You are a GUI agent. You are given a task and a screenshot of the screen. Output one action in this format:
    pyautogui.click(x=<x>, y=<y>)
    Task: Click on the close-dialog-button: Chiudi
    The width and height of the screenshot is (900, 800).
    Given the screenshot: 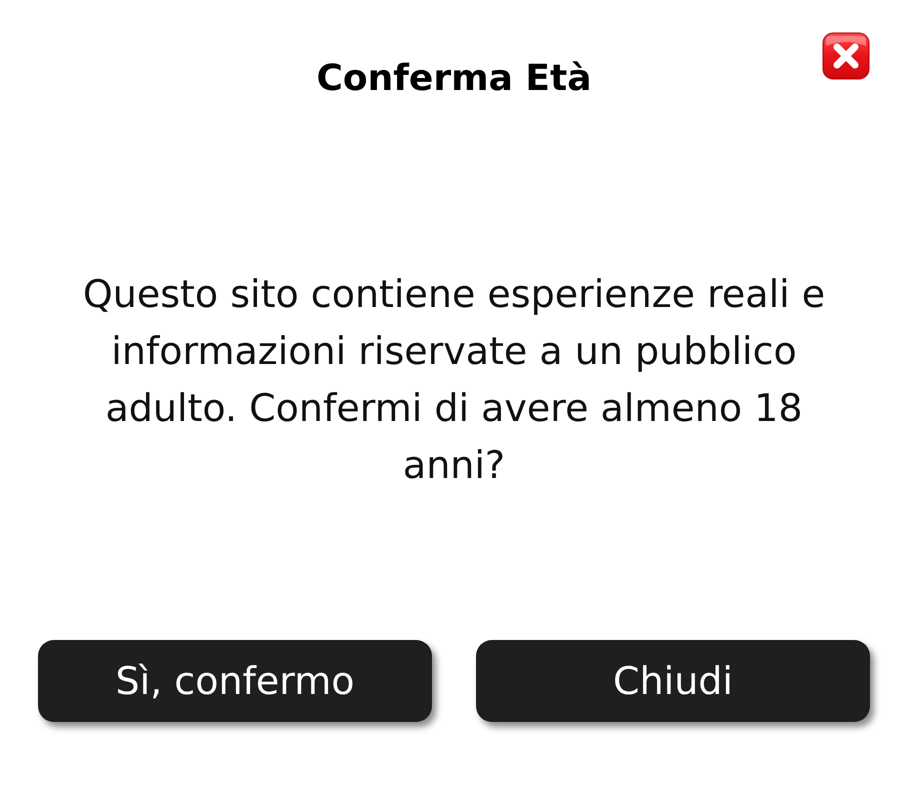 What is the action you would take?
    pyautogui.click(x=673, y=681)
    